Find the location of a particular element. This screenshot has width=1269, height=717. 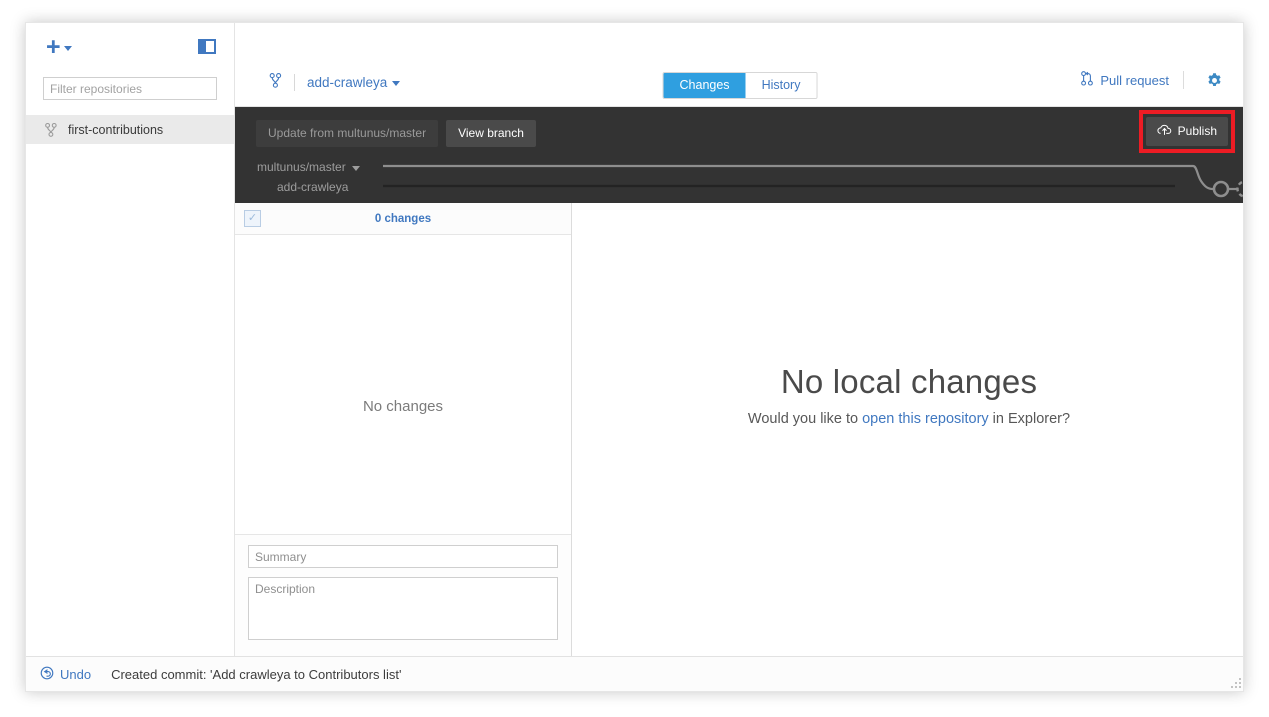

plus-icon: + is located at coordinates (53, 47).